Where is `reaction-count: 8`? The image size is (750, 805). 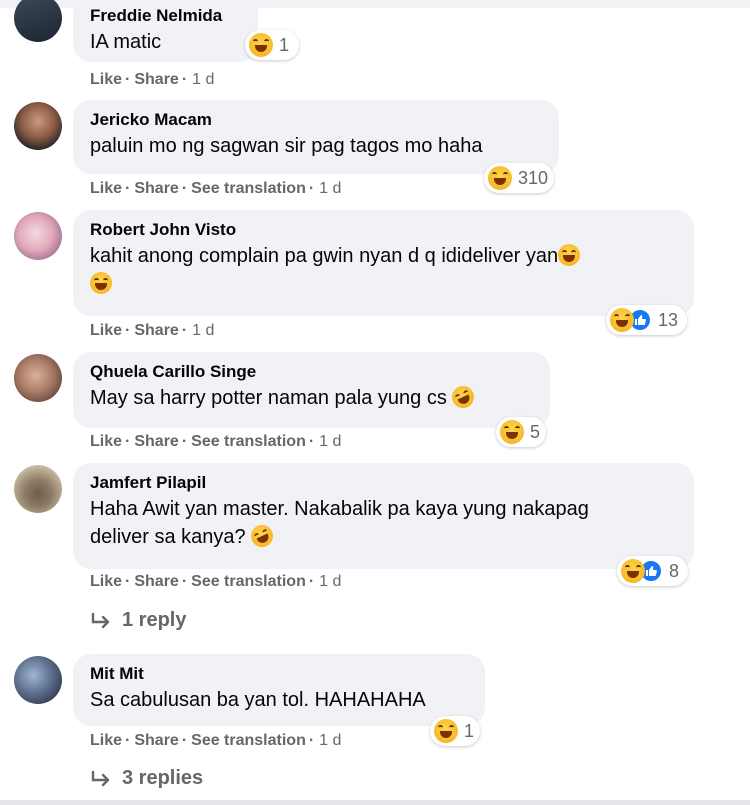
reaction-count: 8 is located at coordinates (674, 570).